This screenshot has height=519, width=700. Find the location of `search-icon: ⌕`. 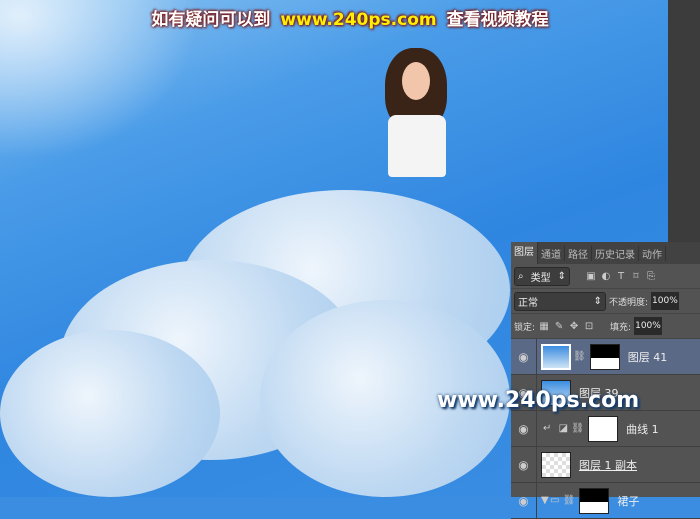

search-icon: ⌕ is located at coordinates (521, 276).